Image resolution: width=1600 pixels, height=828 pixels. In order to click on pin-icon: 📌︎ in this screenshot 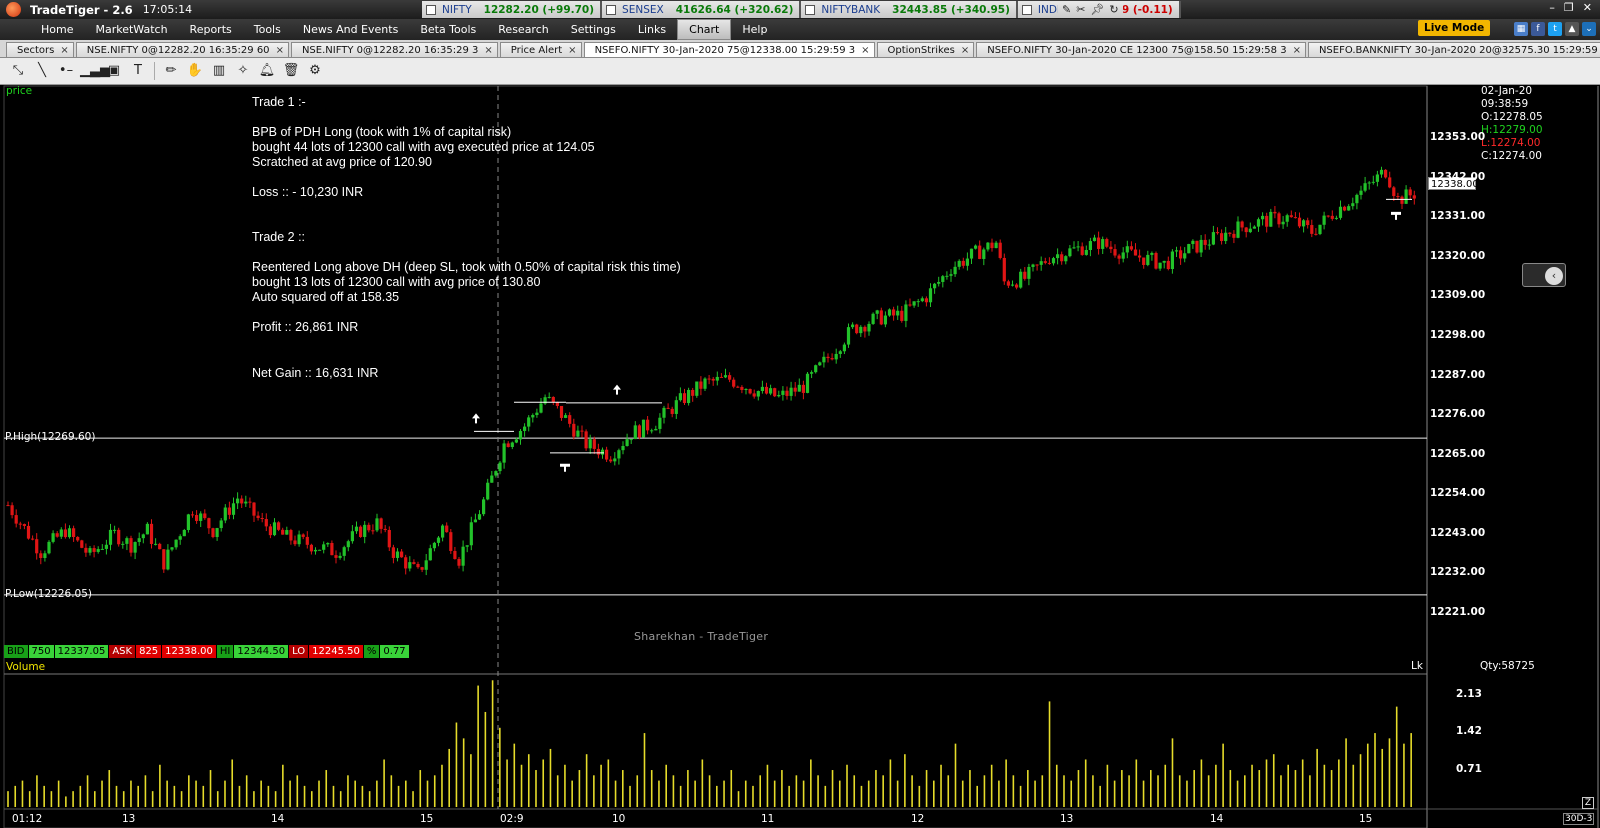, I will do `click(1097, 9)`.